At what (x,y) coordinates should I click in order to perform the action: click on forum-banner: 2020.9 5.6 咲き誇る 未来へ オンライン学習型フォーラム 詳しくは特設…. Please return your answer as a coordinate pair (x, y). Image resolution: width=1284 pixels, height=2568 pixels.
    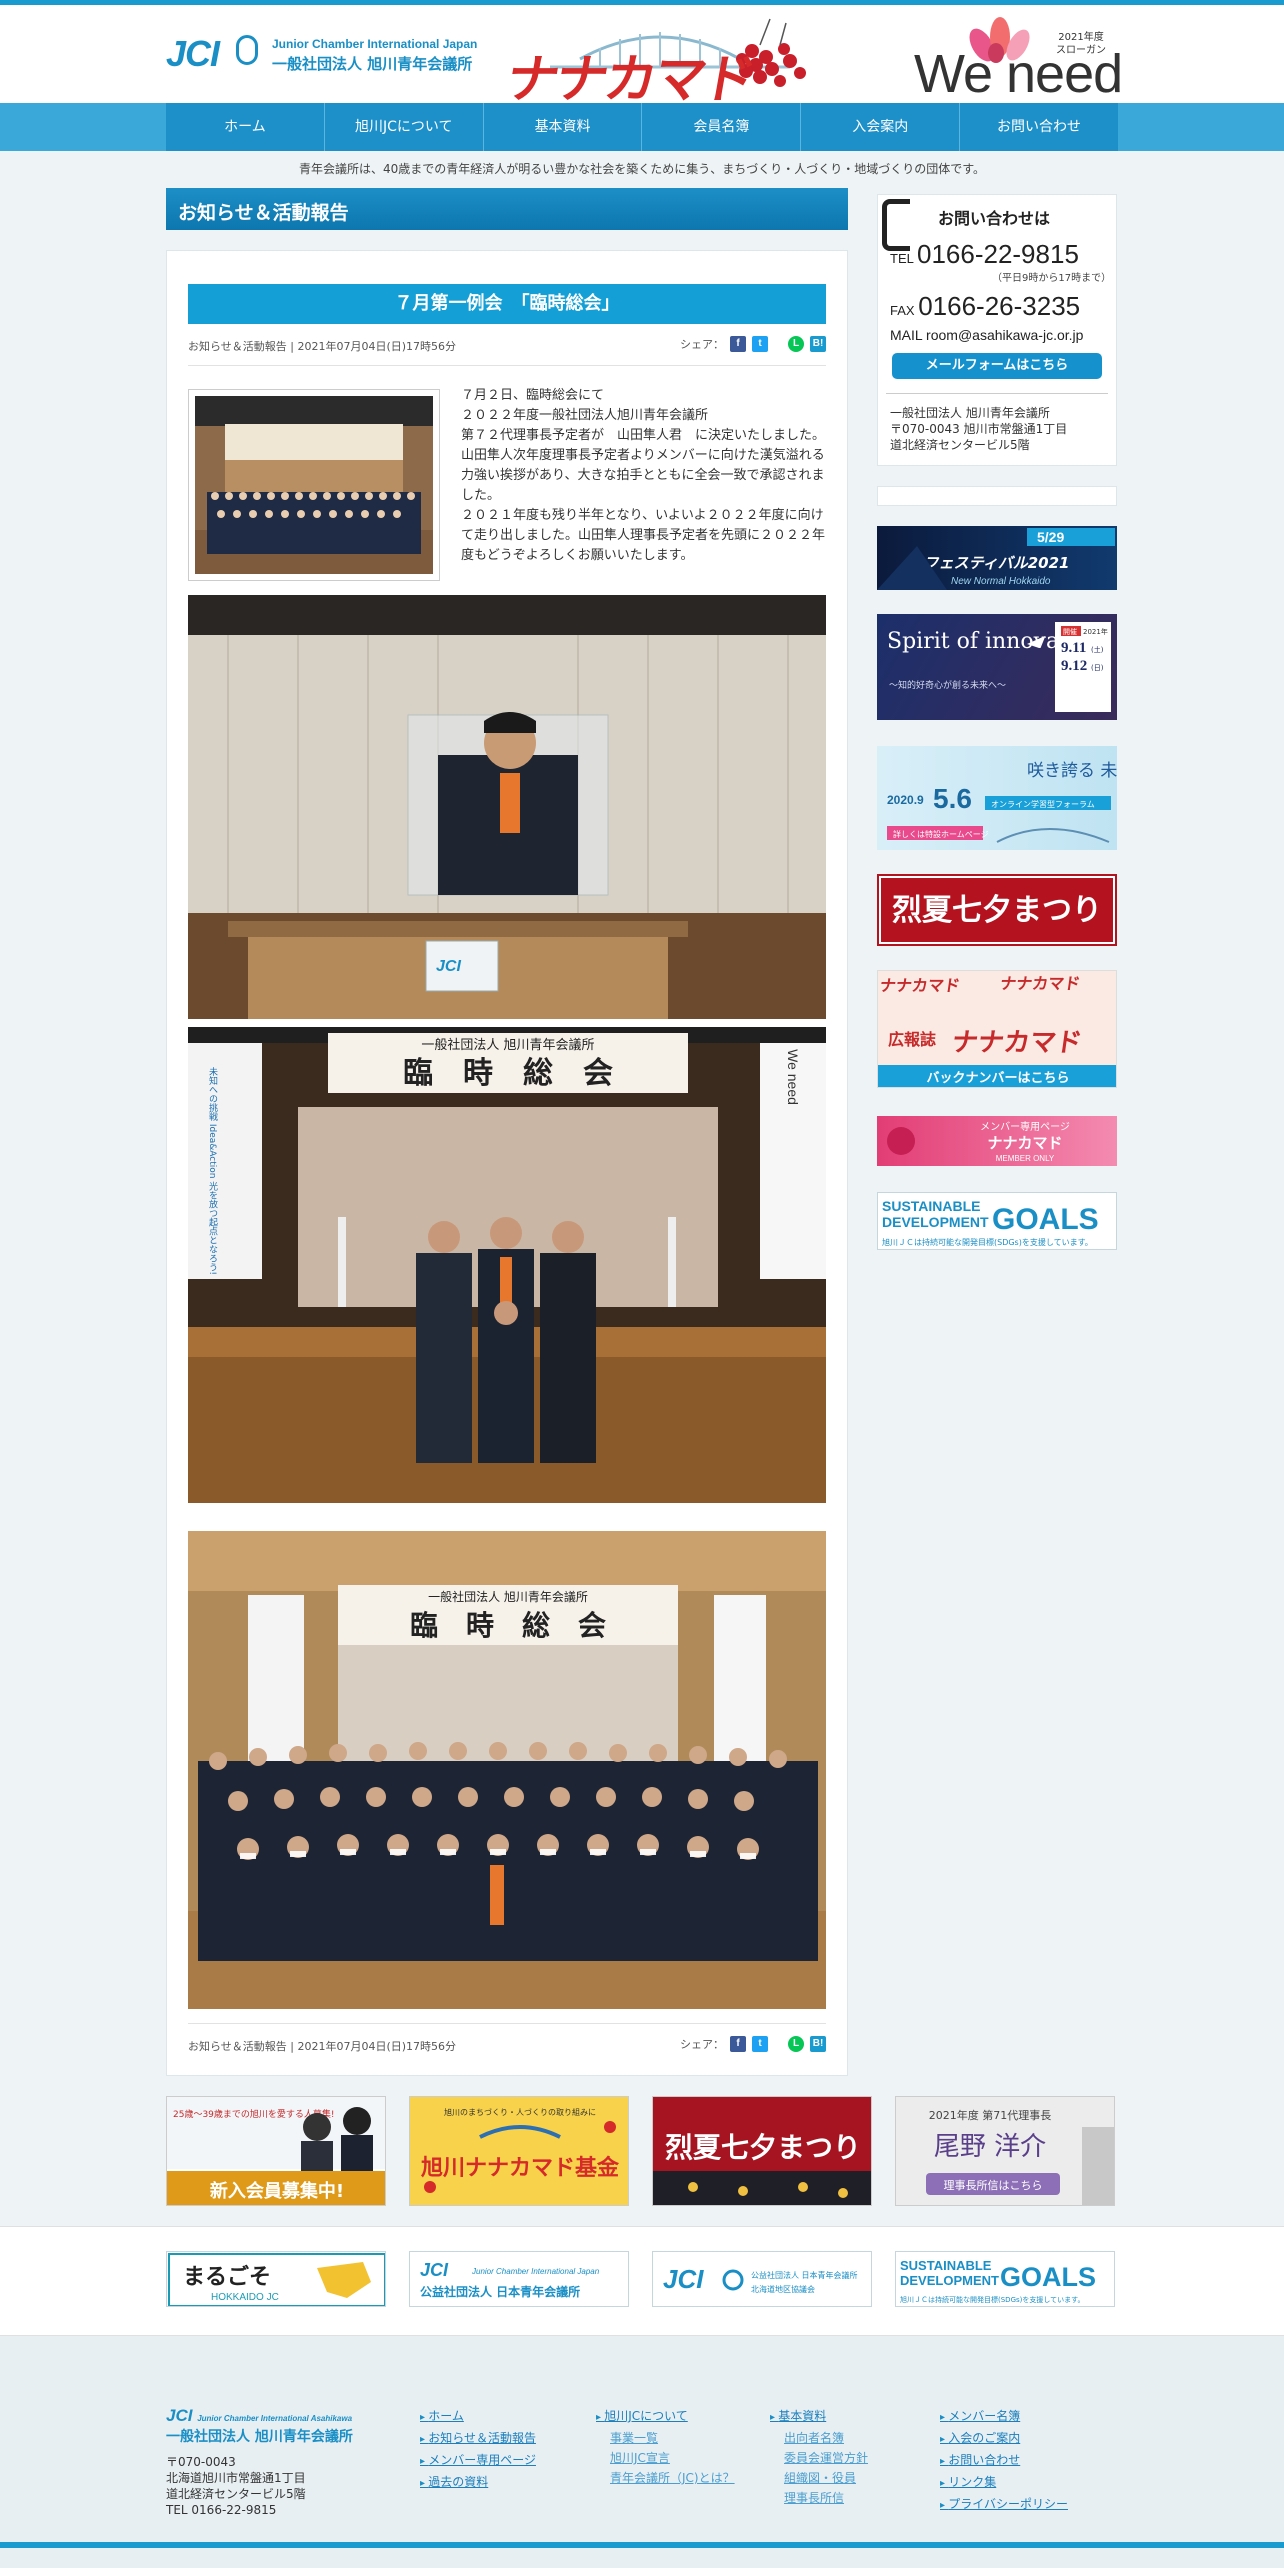
    Looking at the image, I should click on (997, 798).